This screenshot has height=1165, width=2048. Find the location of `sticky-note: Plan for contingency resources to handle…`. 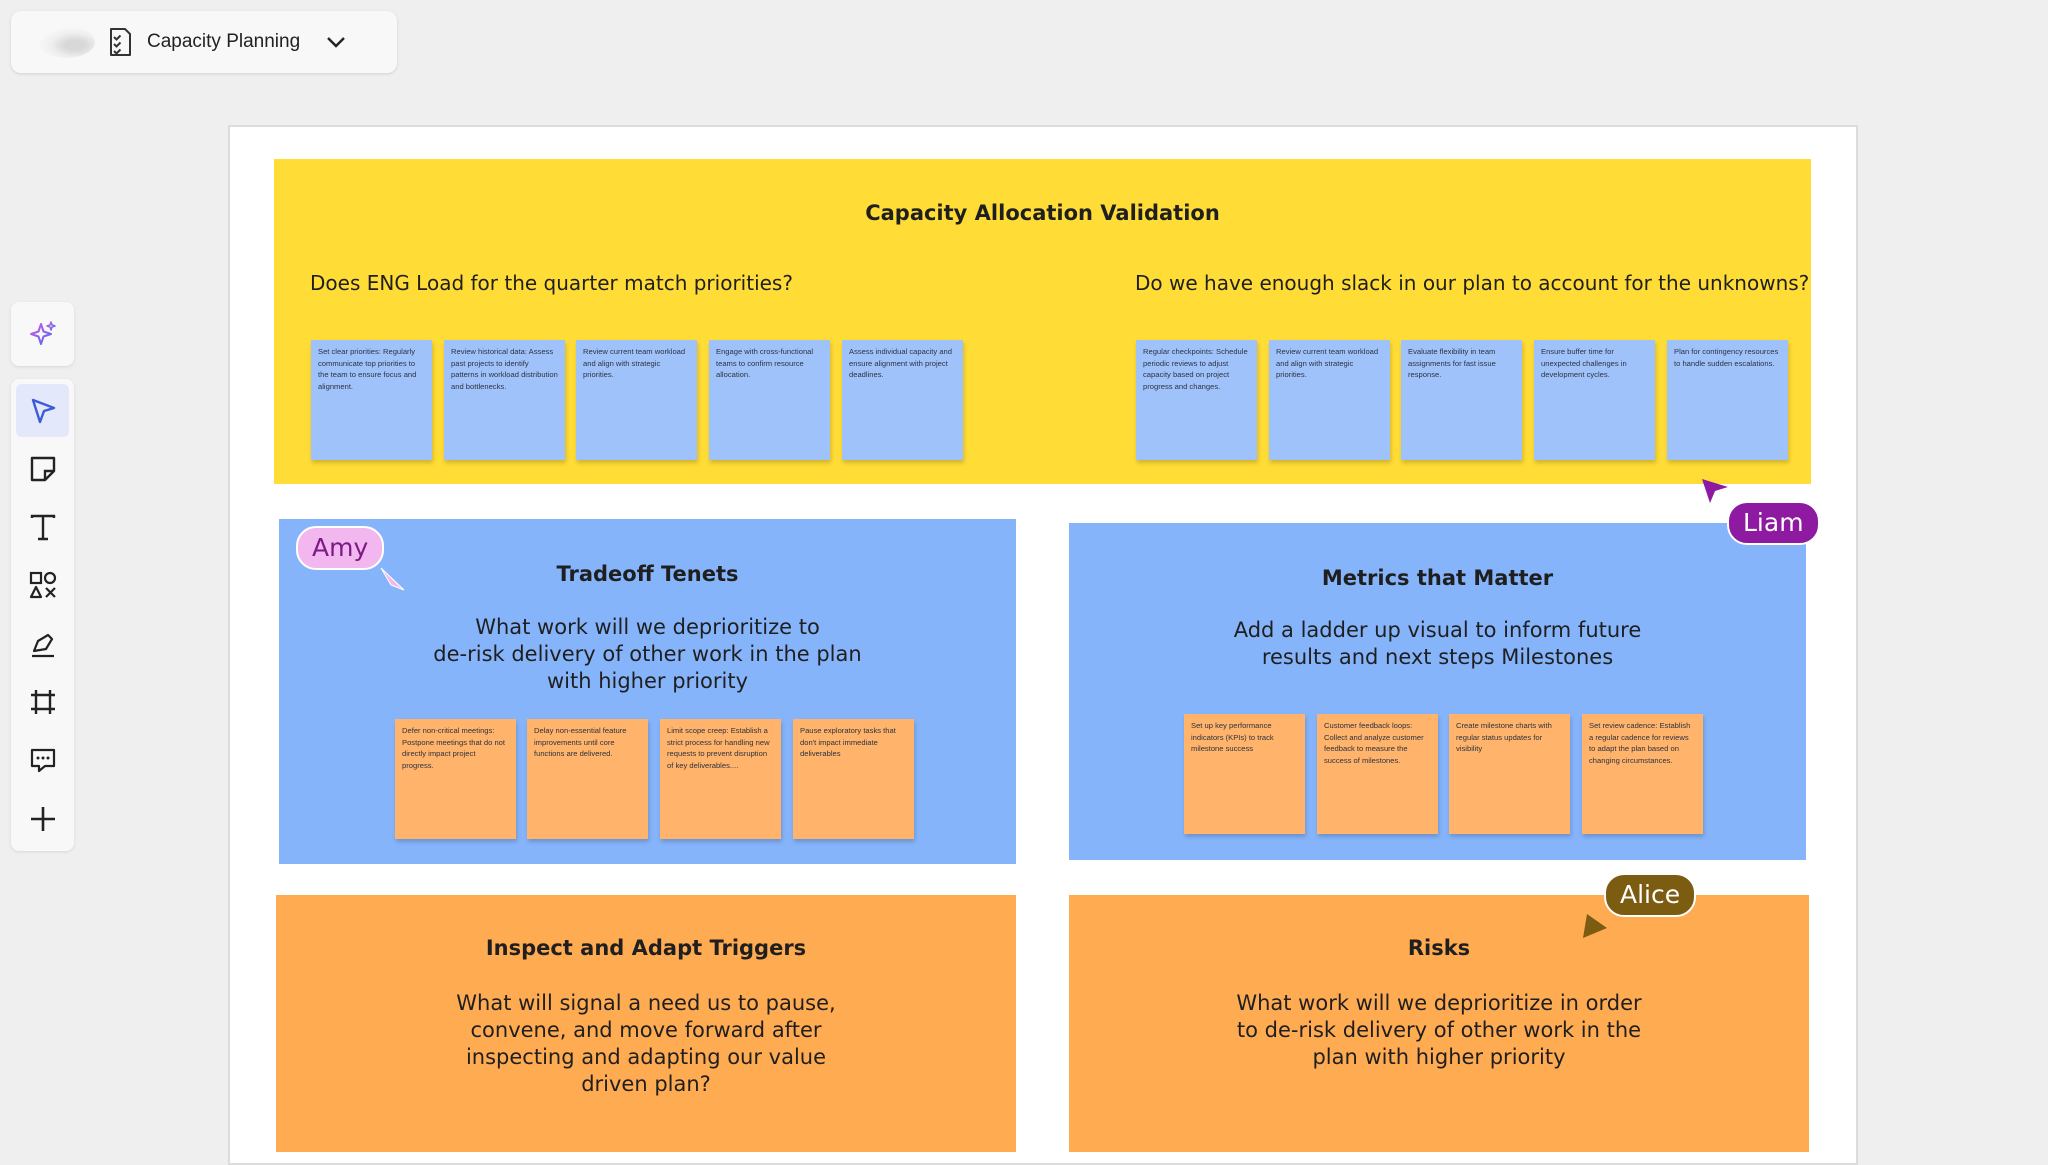

sticky-note: Plan for contingency resources to handle… is located at coordinates (1727, 400).